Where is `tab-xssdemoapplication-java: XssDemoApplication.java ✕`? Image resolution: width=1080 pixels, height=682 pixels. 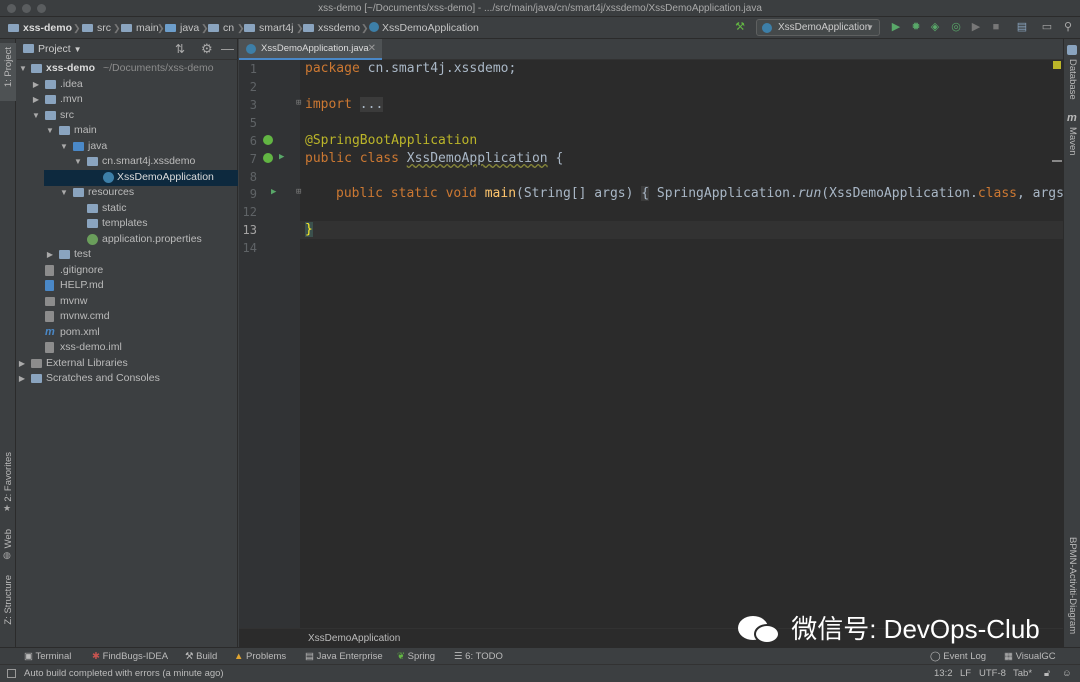 tab-xssdemoapplication-java: XssDemoApplication.java ✕ is located at coordinates (310, 49).